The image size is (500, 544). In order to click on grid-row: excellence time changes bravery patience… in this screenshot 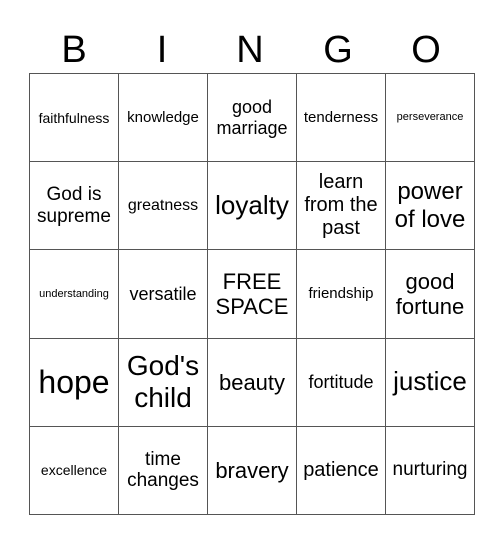, I will do `click(252, 470)`.